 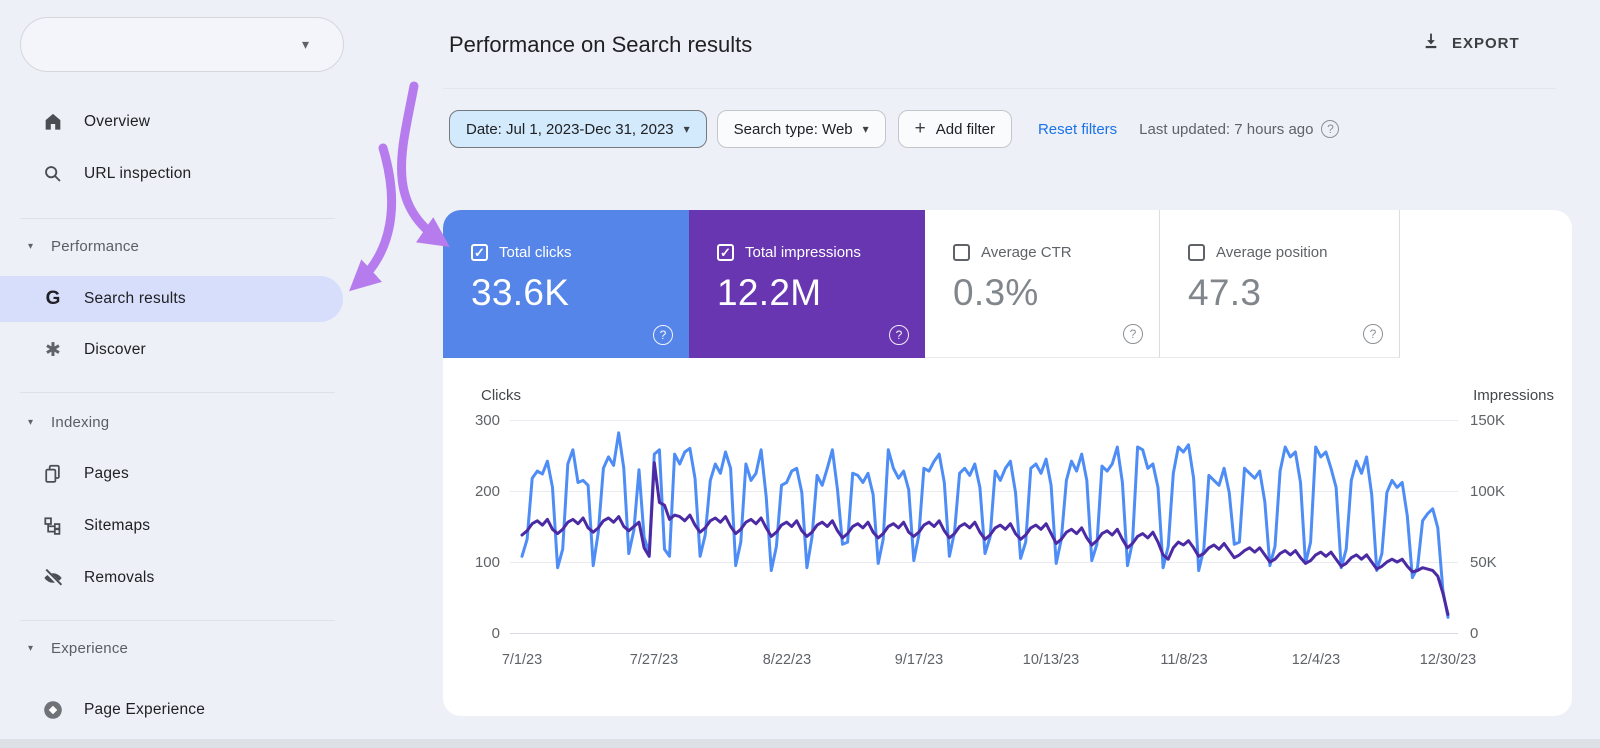 What do you see at coordinates (1272, 252) in the screenshot?
I see `metric-label: Average position` at bounding box center [1272, 252].